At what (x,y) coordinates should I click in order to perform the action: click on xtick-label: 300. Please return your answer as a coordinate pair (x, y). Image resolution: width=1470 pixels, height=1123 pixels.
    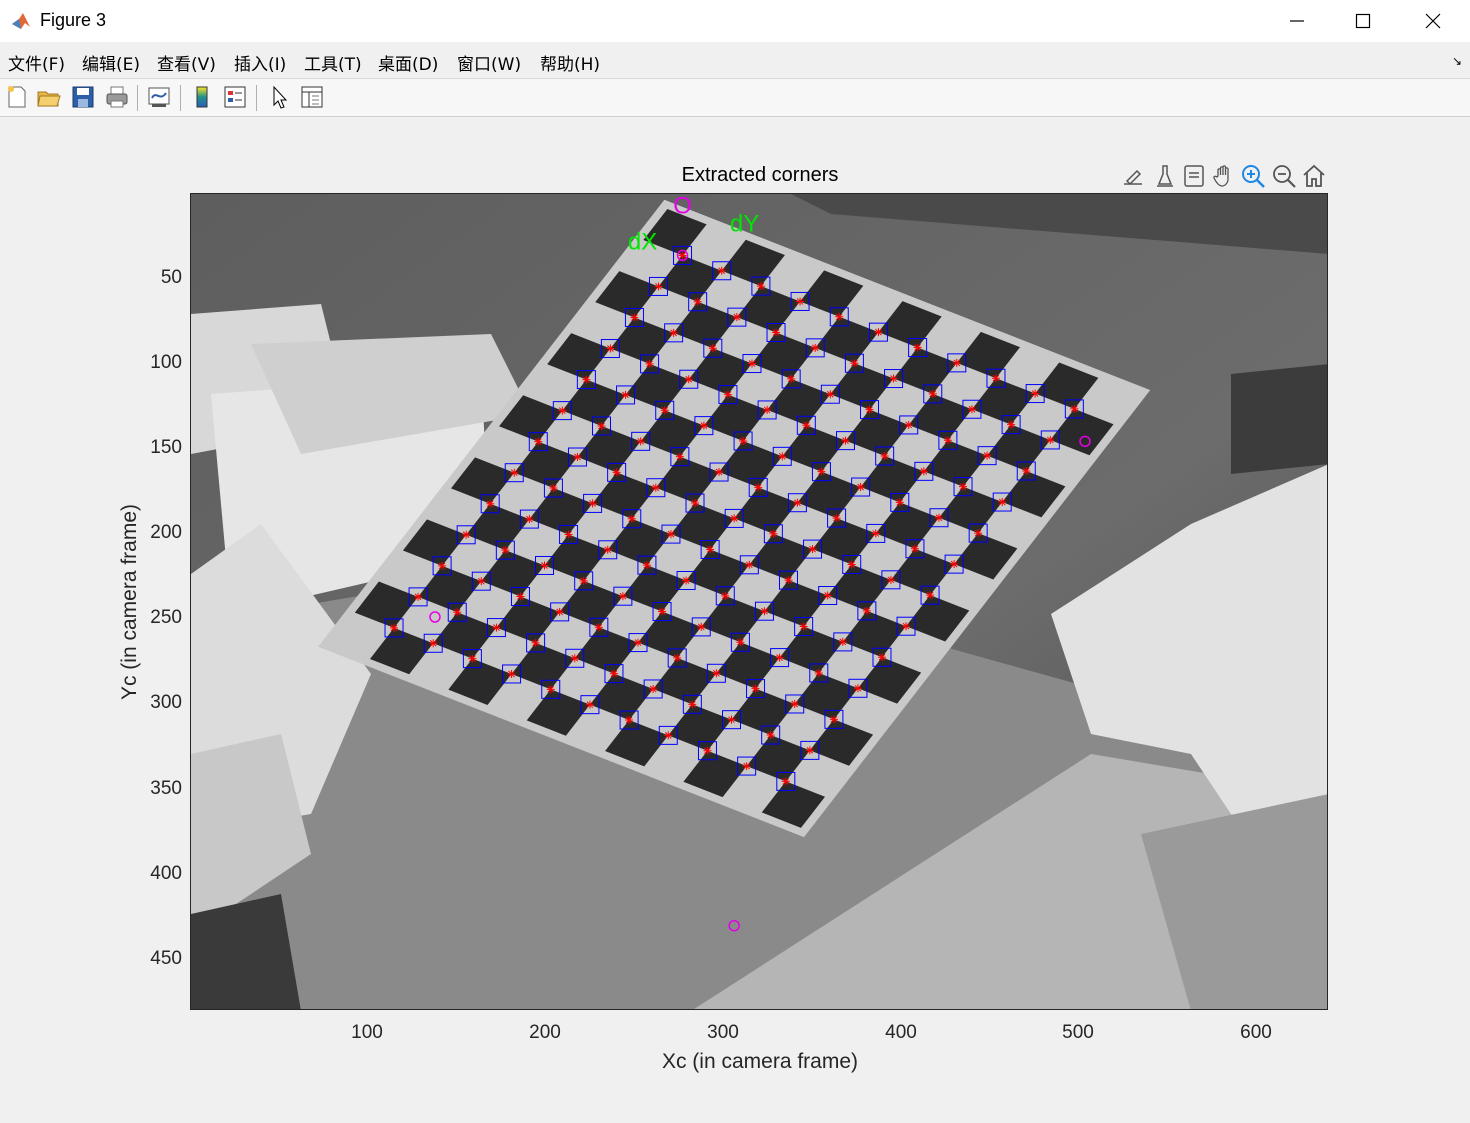
    Looking at the image, I should click on (723, 1032).